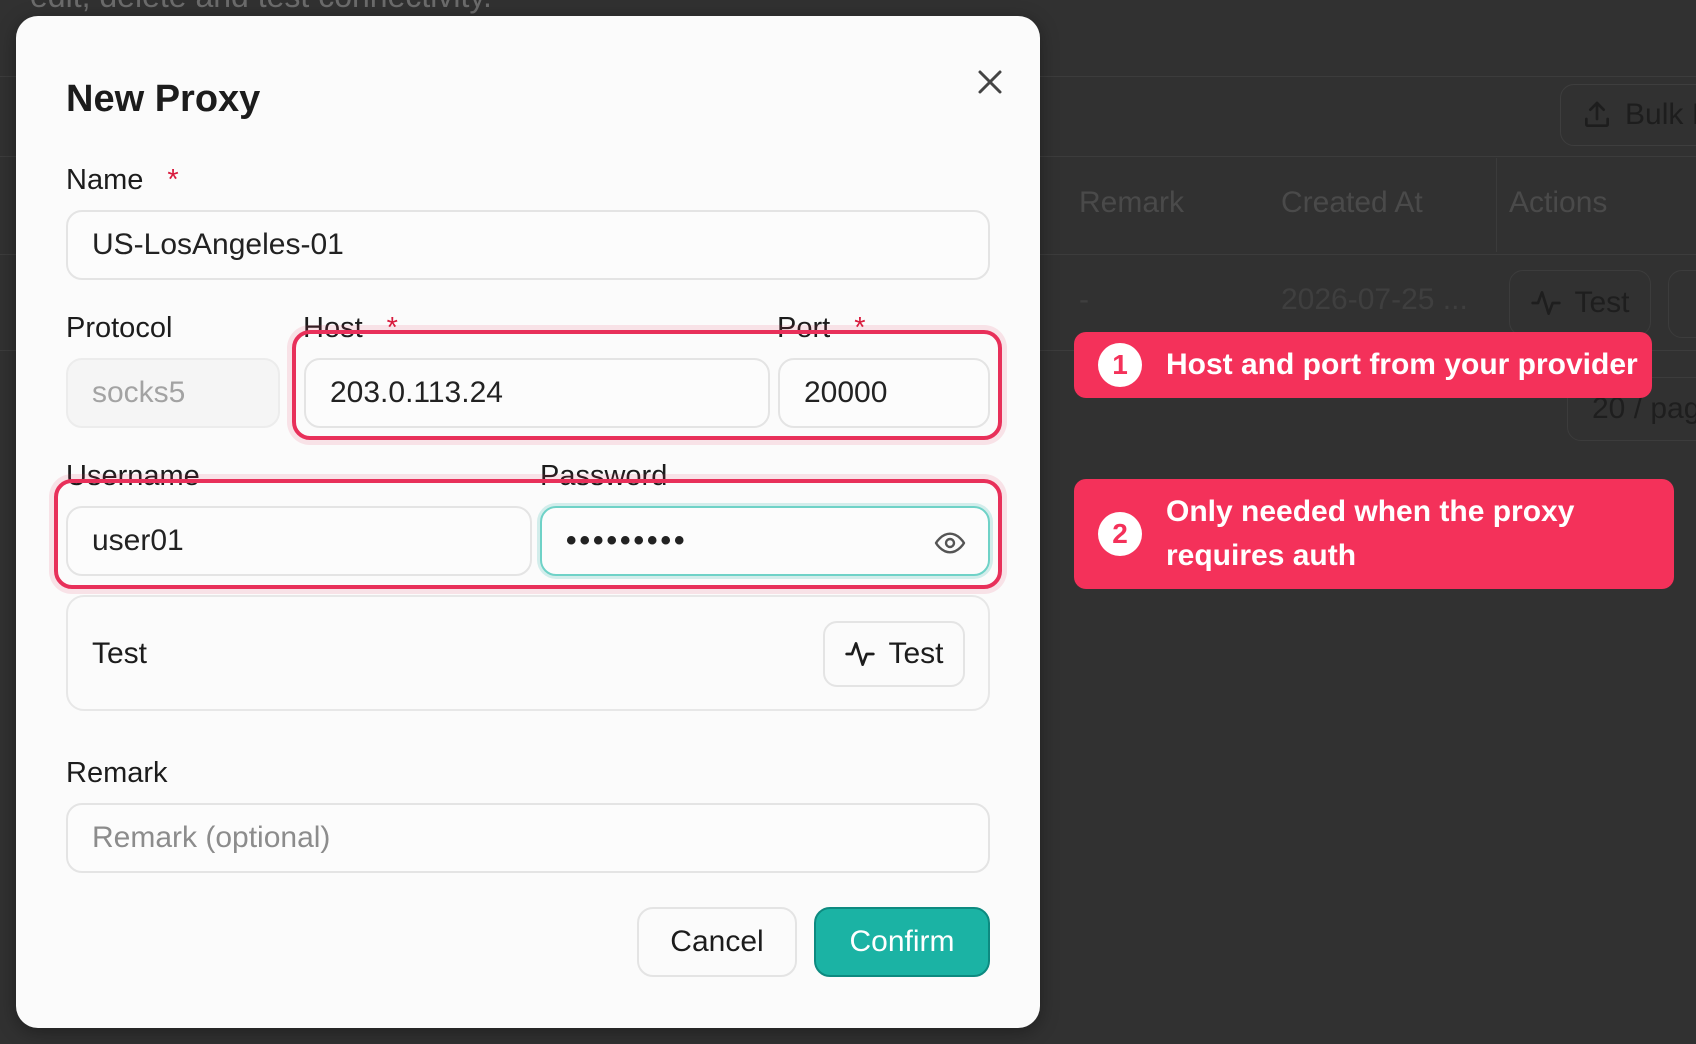  I want to click on callout-number: 1, so click(1120, 365).